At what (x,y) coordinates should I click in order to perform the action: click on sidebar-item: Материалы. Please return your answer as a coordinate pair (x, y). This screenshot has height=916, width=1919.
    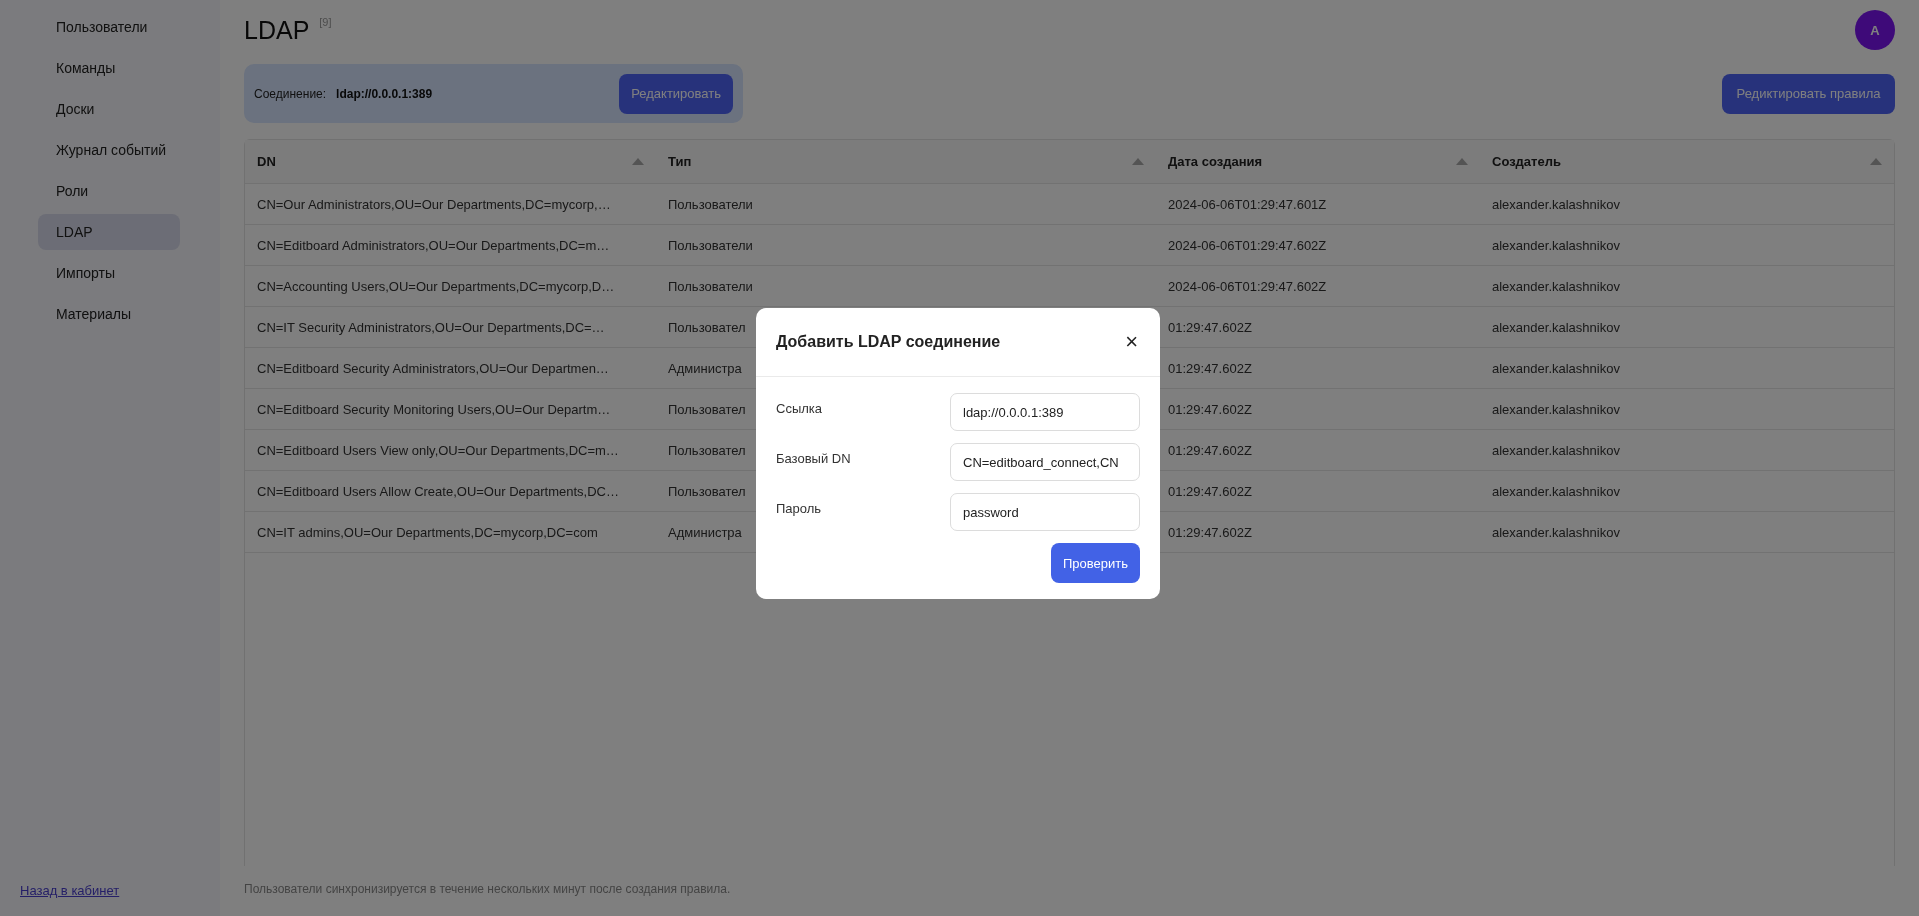
    Looking at the image, I should click on (109, 314).